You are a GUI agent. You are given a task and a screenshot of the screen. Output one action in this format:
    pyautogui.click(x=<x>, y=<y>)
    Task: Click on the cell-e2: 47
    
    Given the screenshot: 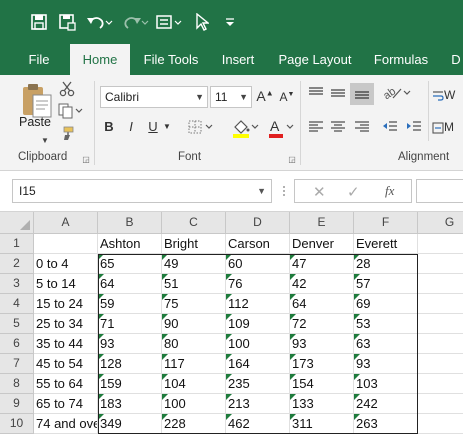 What is the action you would take?
    pyautogui.click(x=322, y=264)
    